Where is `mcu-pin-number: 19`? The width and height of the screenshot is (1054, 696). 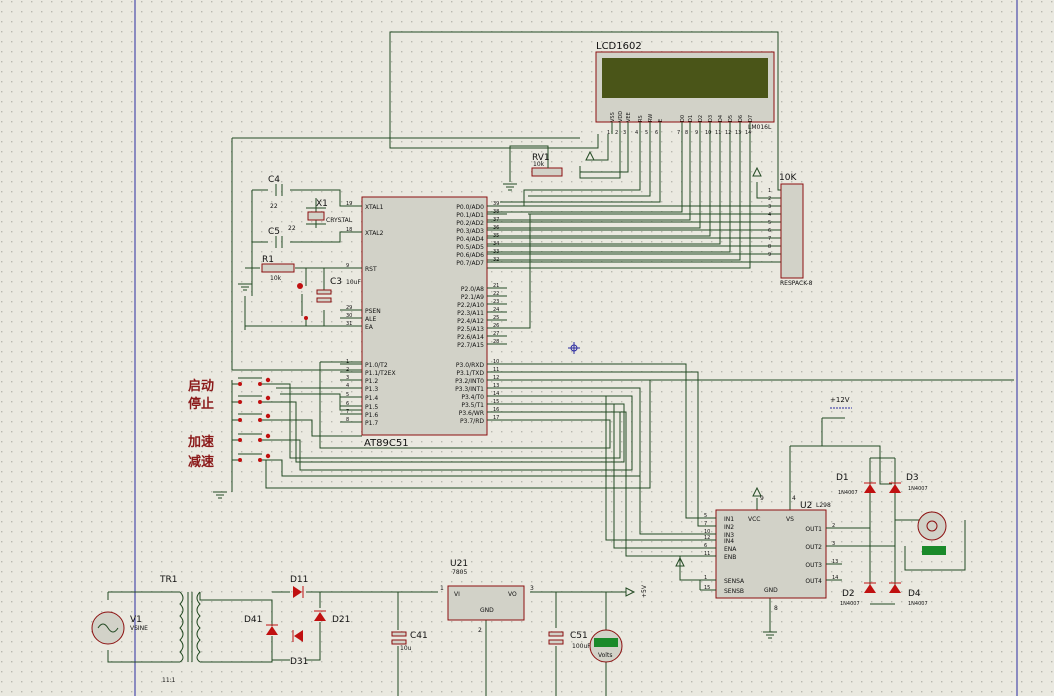 mcu-pin-number: 19 is located at coordinates (349, 204).